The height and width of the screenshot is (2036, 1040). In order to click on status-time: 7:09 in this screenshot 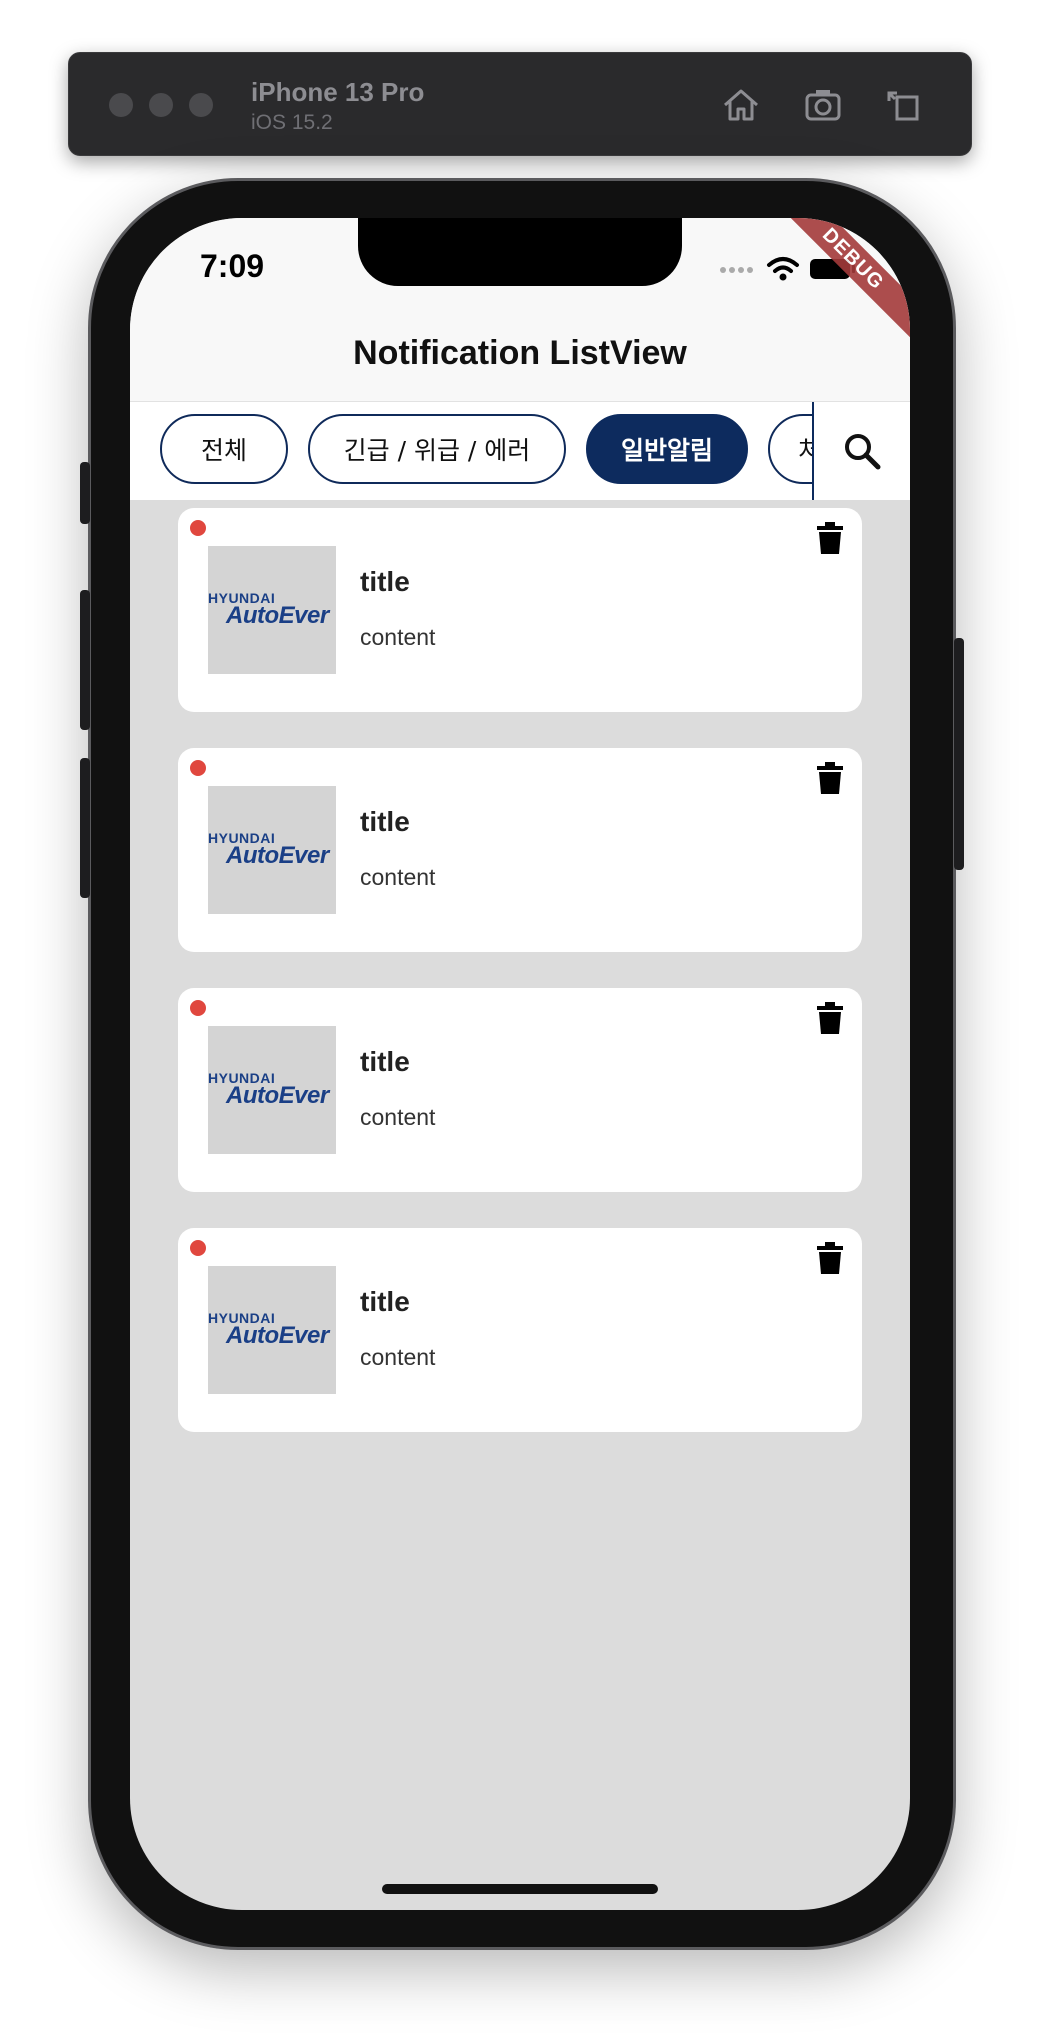, I will do `click(232, 266)`.